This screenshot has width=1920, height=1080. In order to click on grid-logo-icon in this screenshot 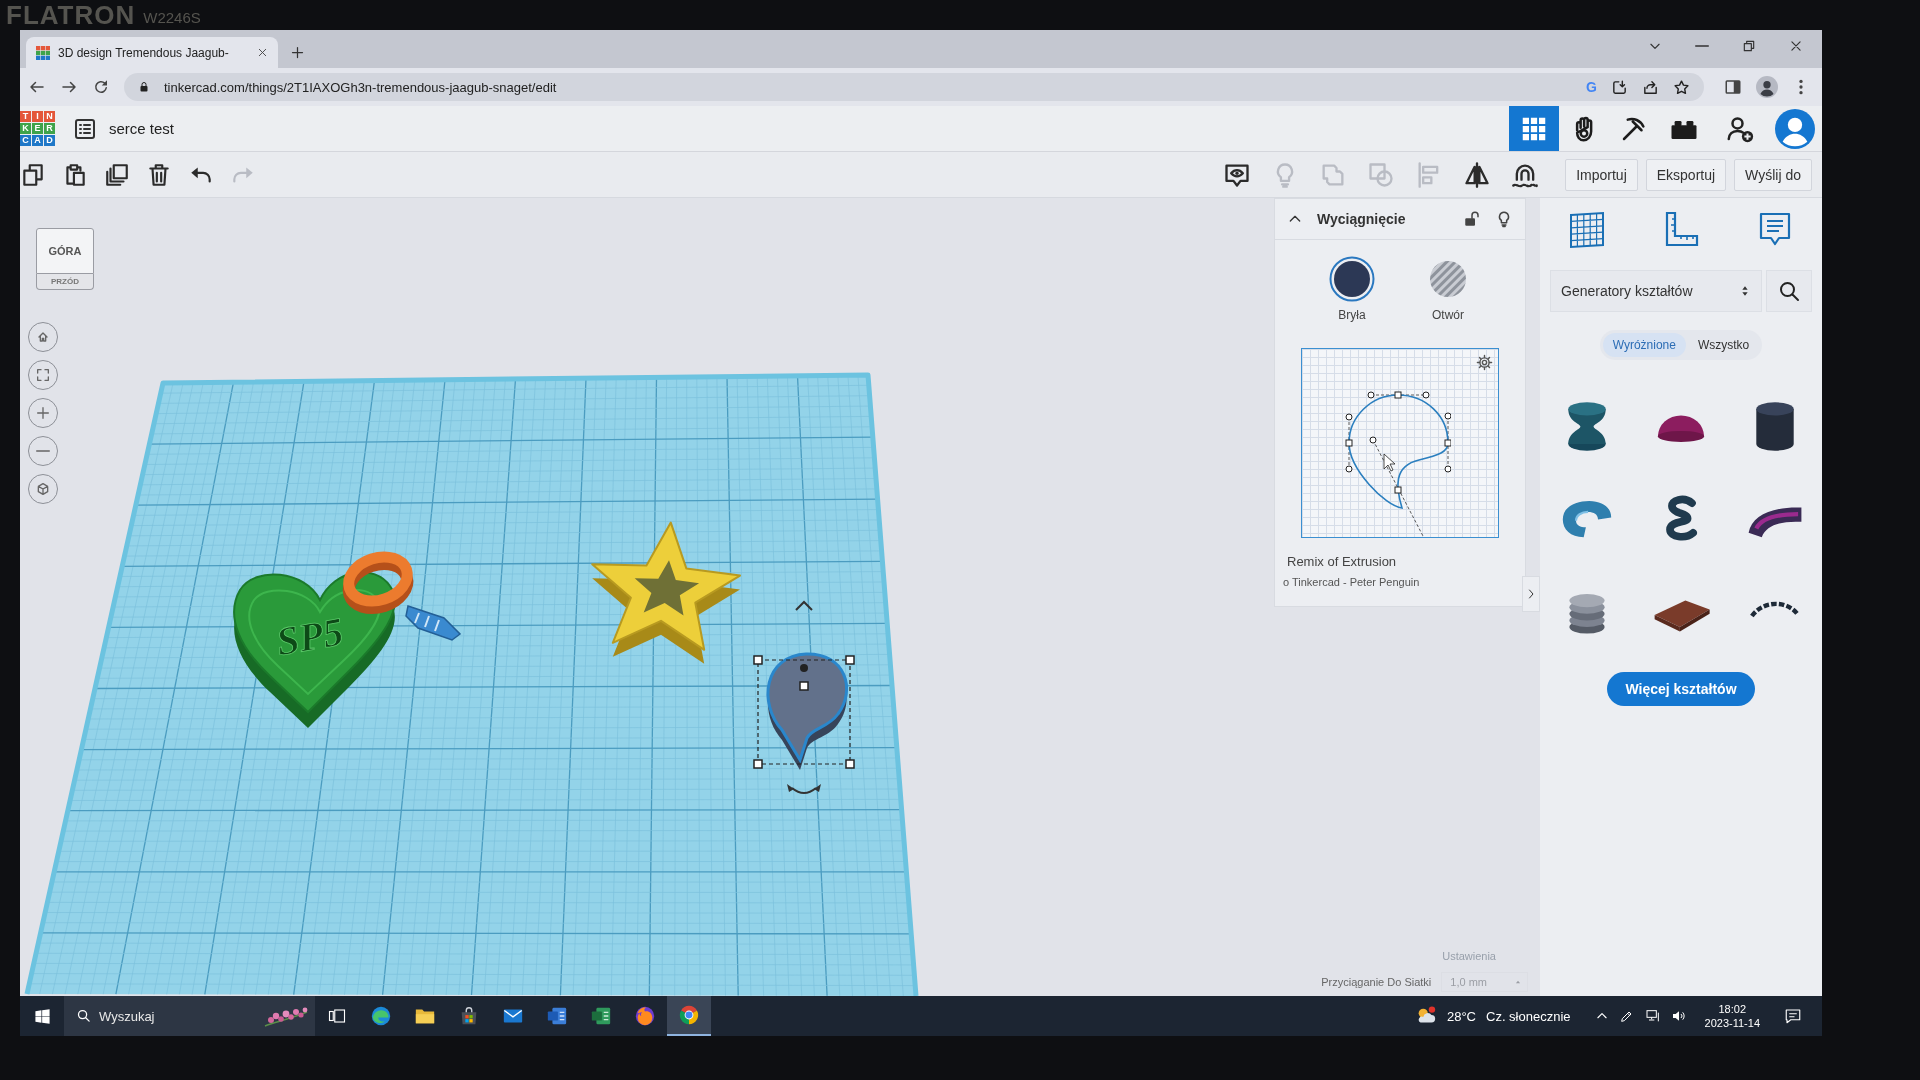, I will do `click(43, 52)`.